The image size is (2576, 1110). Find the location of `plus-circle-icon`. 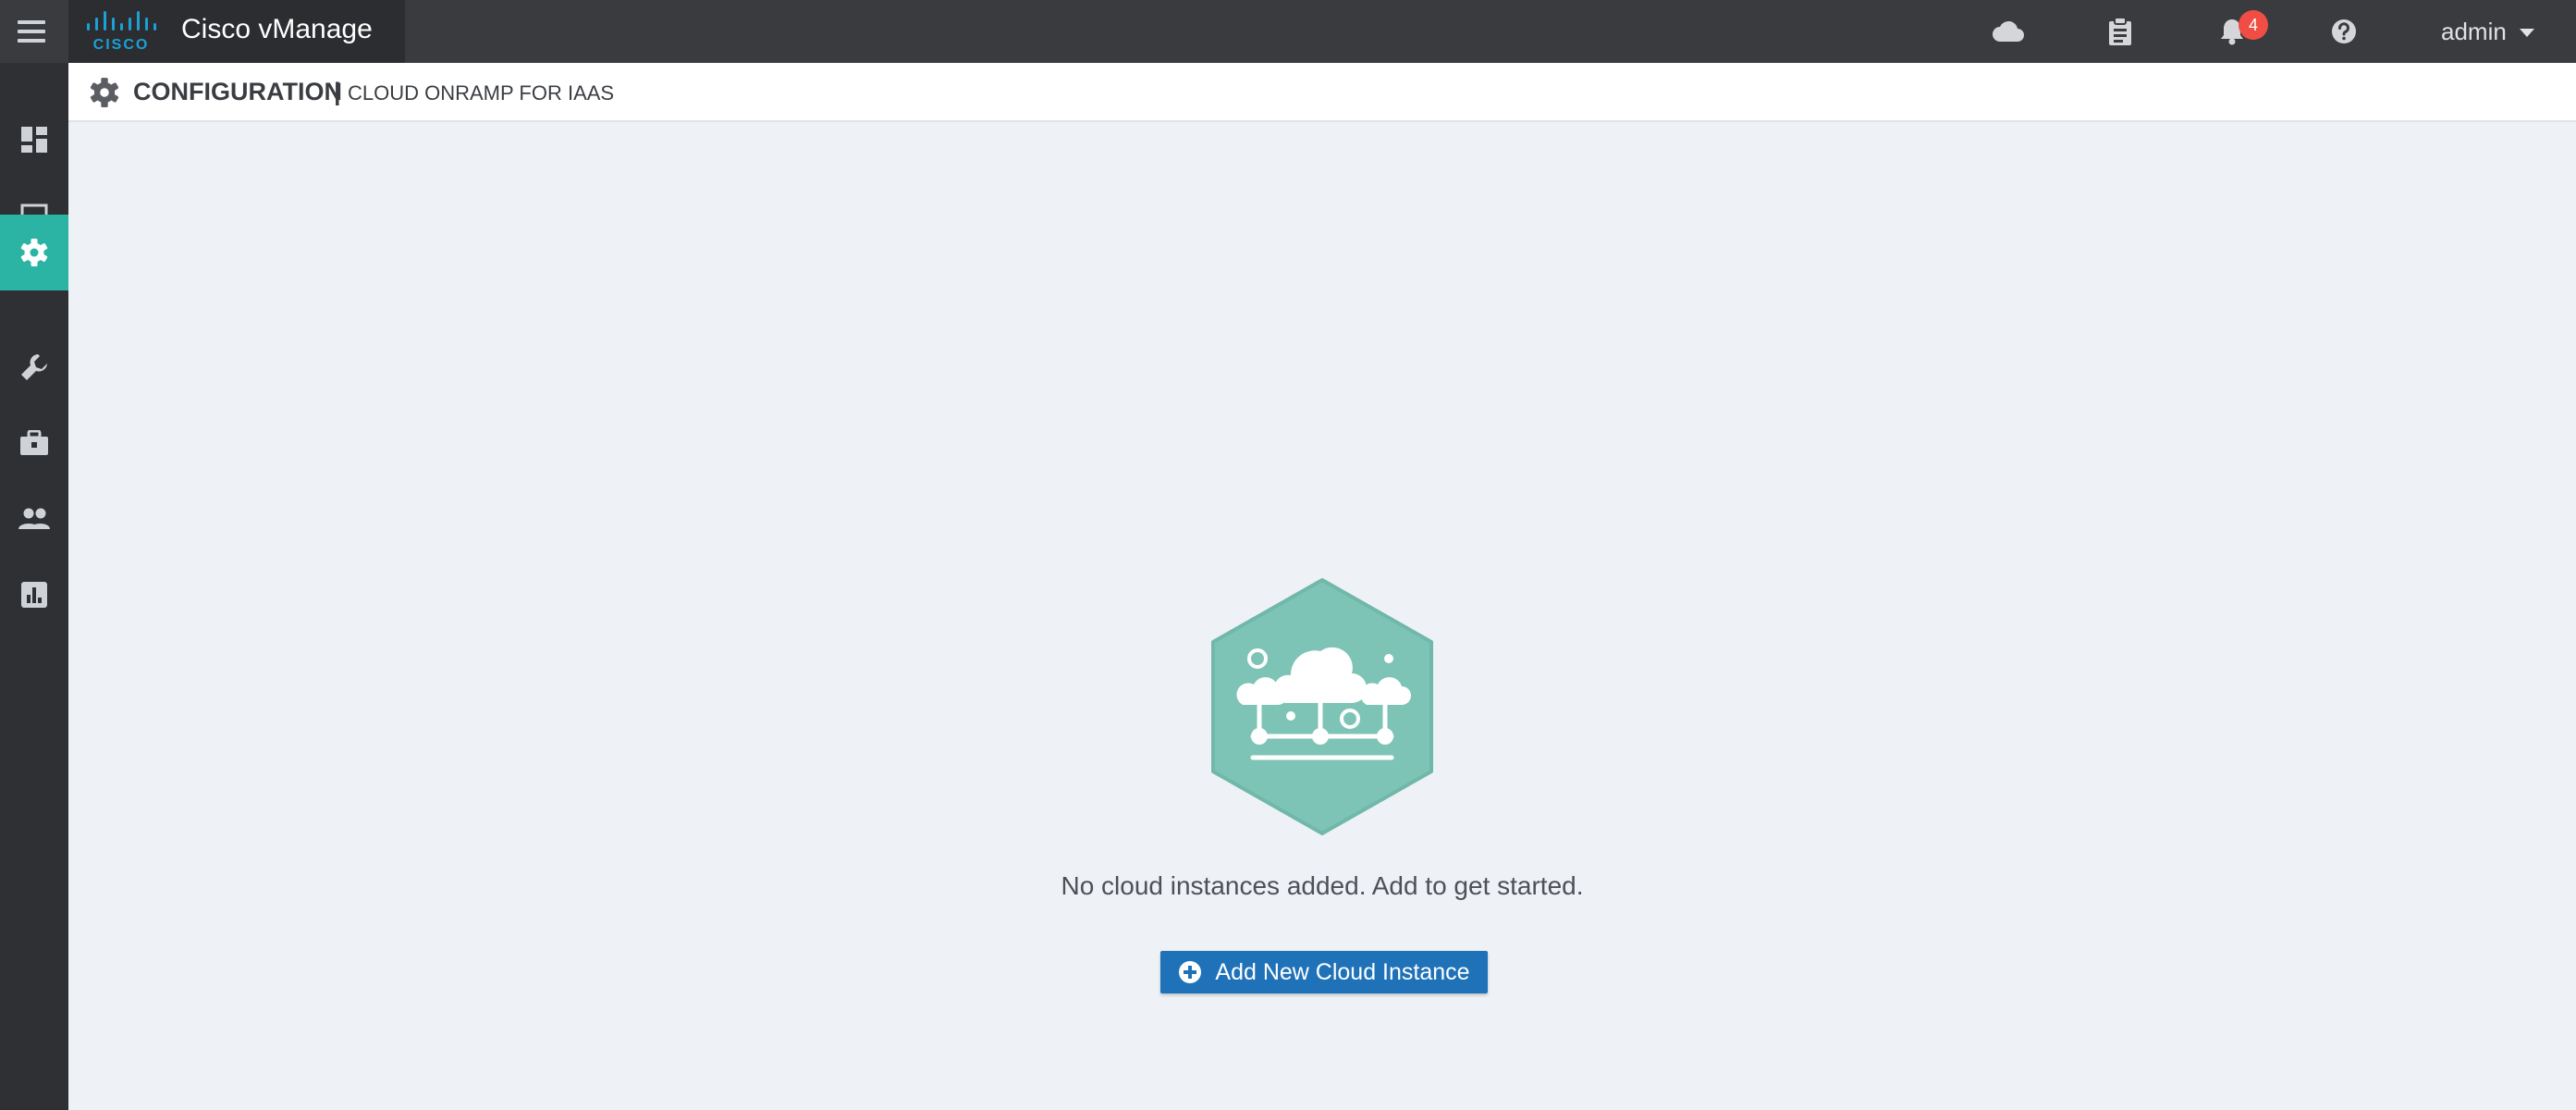

plus-circle-icon is located at coordinates (1191, 972).